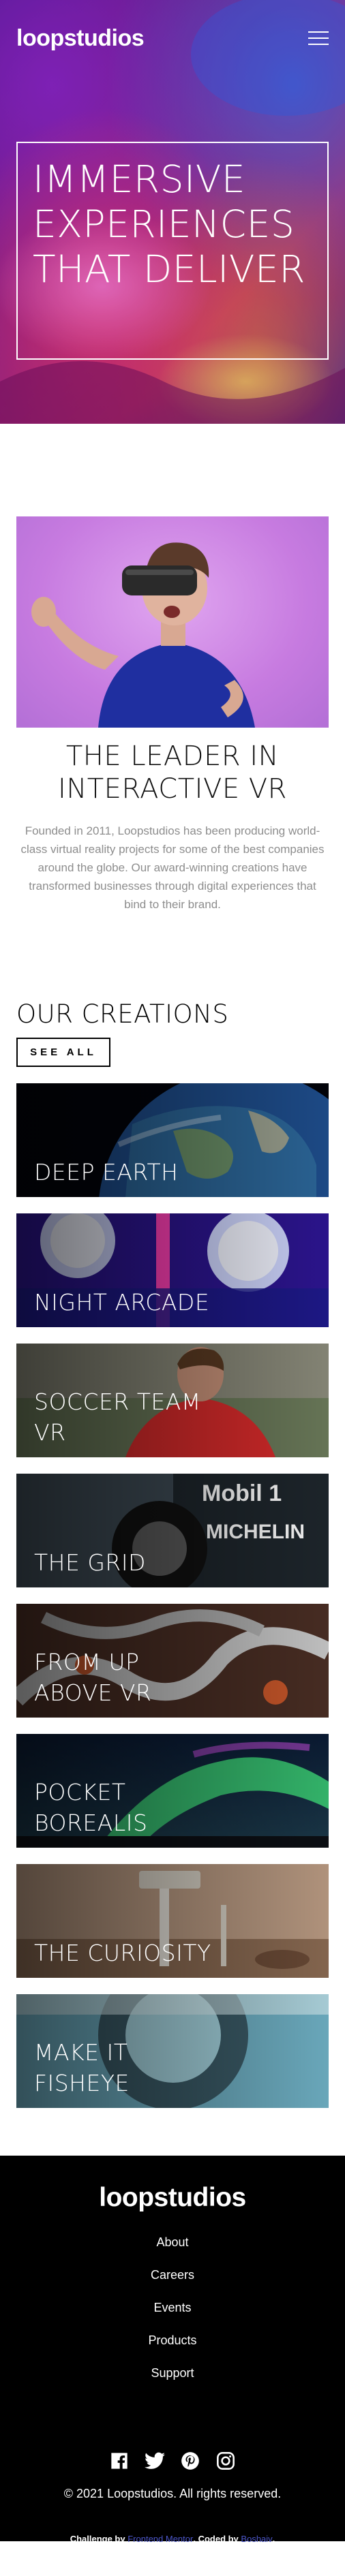 This screenshot has width=345, height=2576. Describe the element at coordinates (172, 1791) in the screenshot. I see `creation-card-pocket-borealis: Pocket borealis` at that location.